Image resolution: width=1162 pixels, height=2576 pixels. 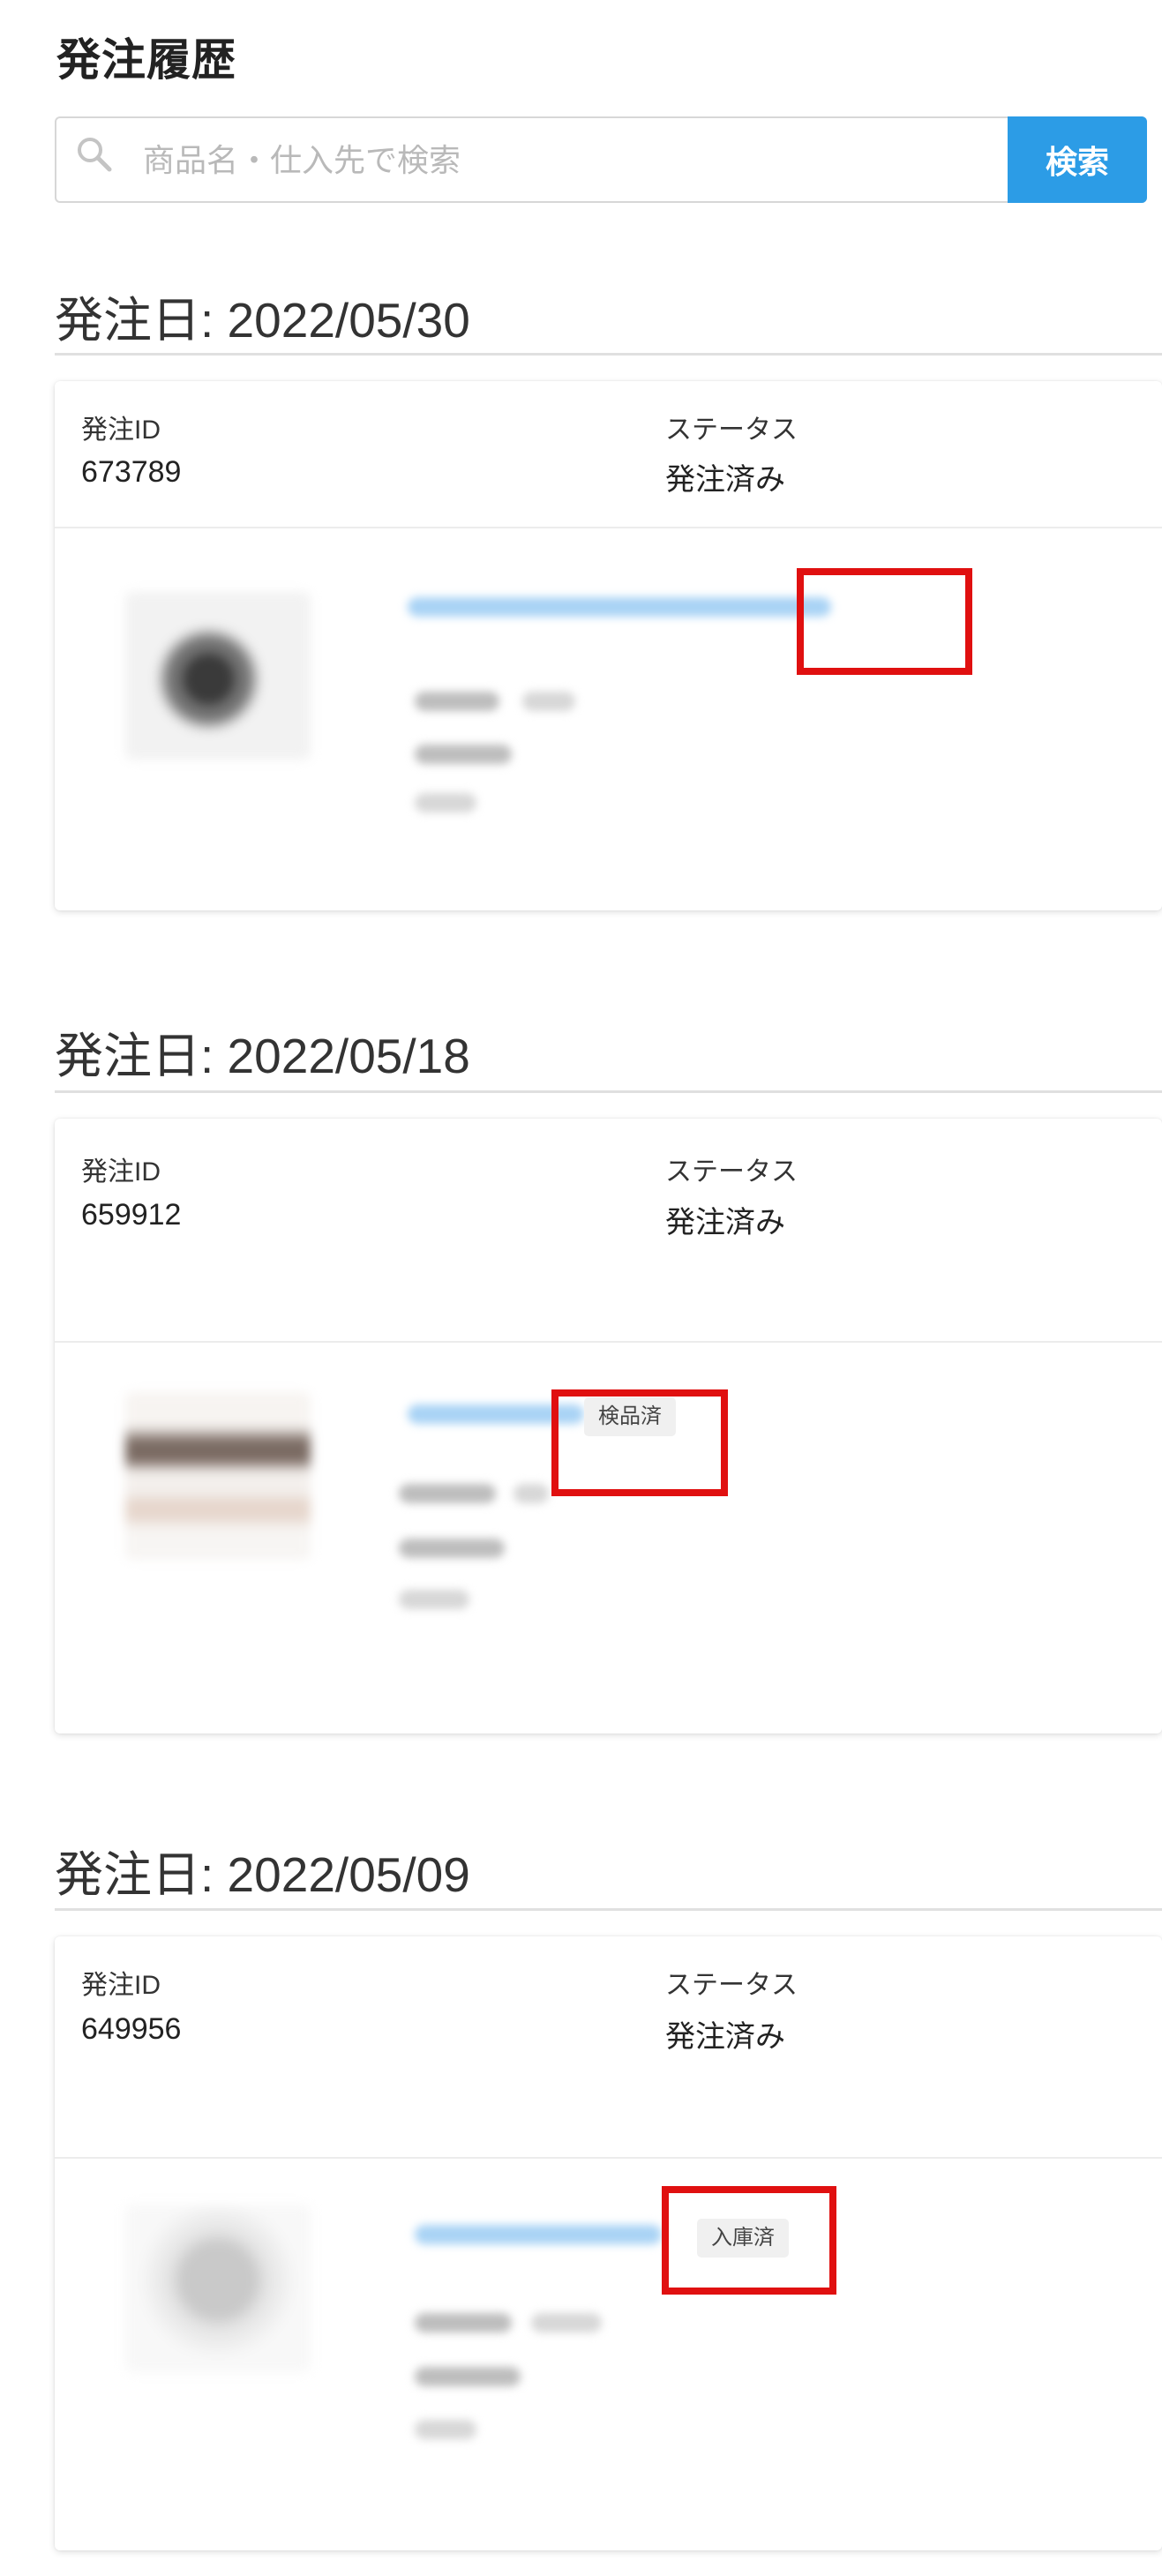 I want to click on order-card-header: 発注ID 659912 ステータス 発注済み, so click(x=608, y=1231).